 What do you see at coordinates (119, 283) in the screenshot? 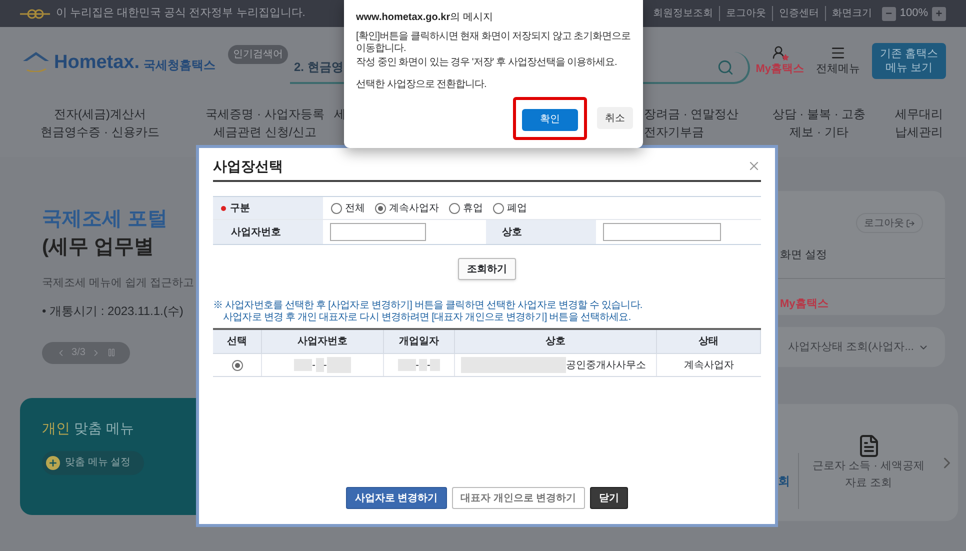
I see `hero-description: 국제조세 메뉴에 쉽게 접근하고` at bounding box center [119, 283].